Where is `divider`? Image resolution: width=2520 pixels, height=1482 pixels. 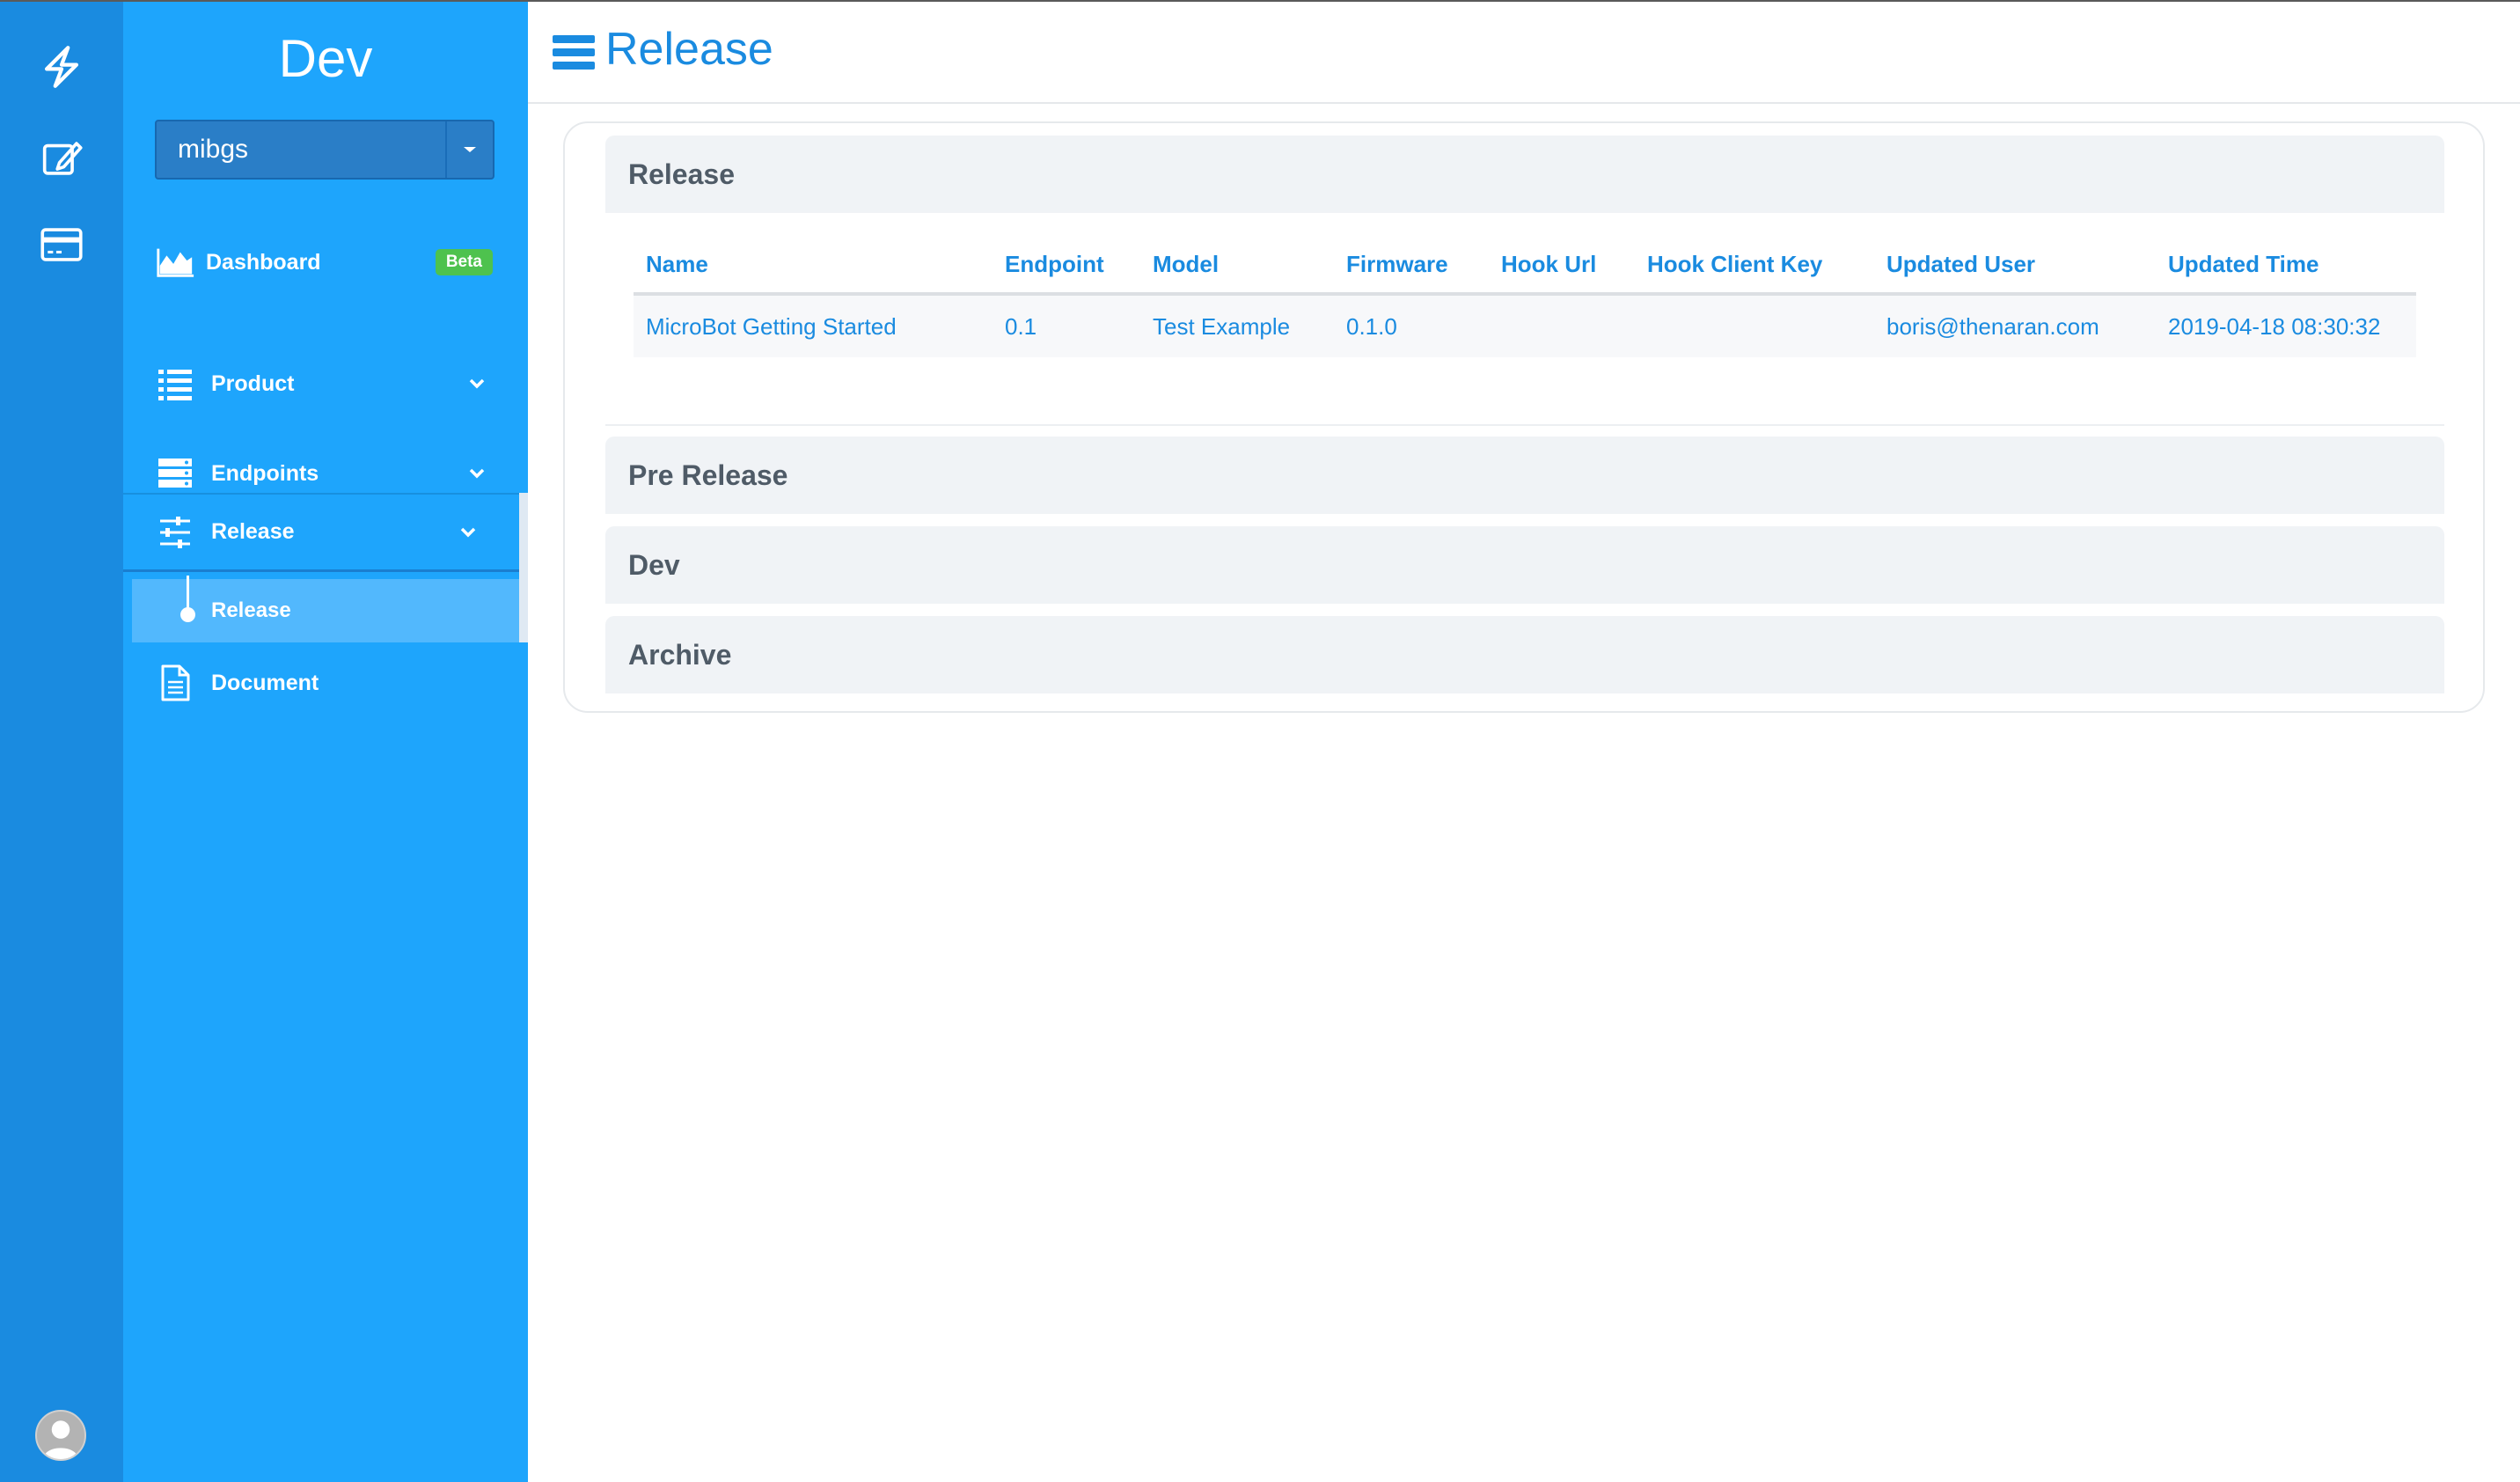
divider is located at coordinates (1525, 425).